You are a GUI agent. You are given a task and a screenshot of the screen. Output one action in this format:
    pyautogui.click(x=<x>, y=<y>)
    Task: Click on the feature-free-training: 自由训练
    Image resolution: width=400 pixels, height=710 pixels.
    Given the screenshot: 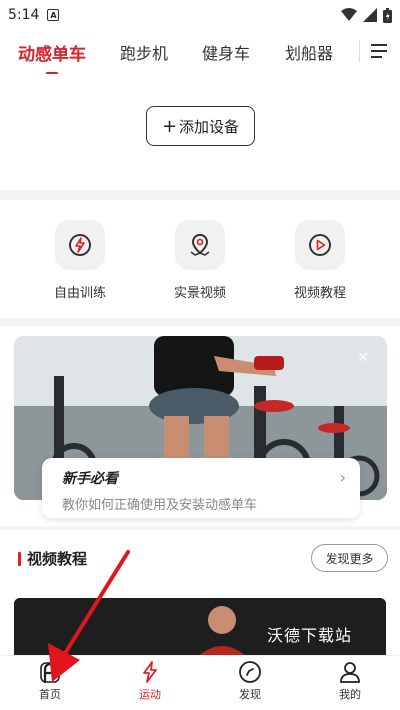 What is the action you would take?
    pyautogui.click(x=80, y=259)
    